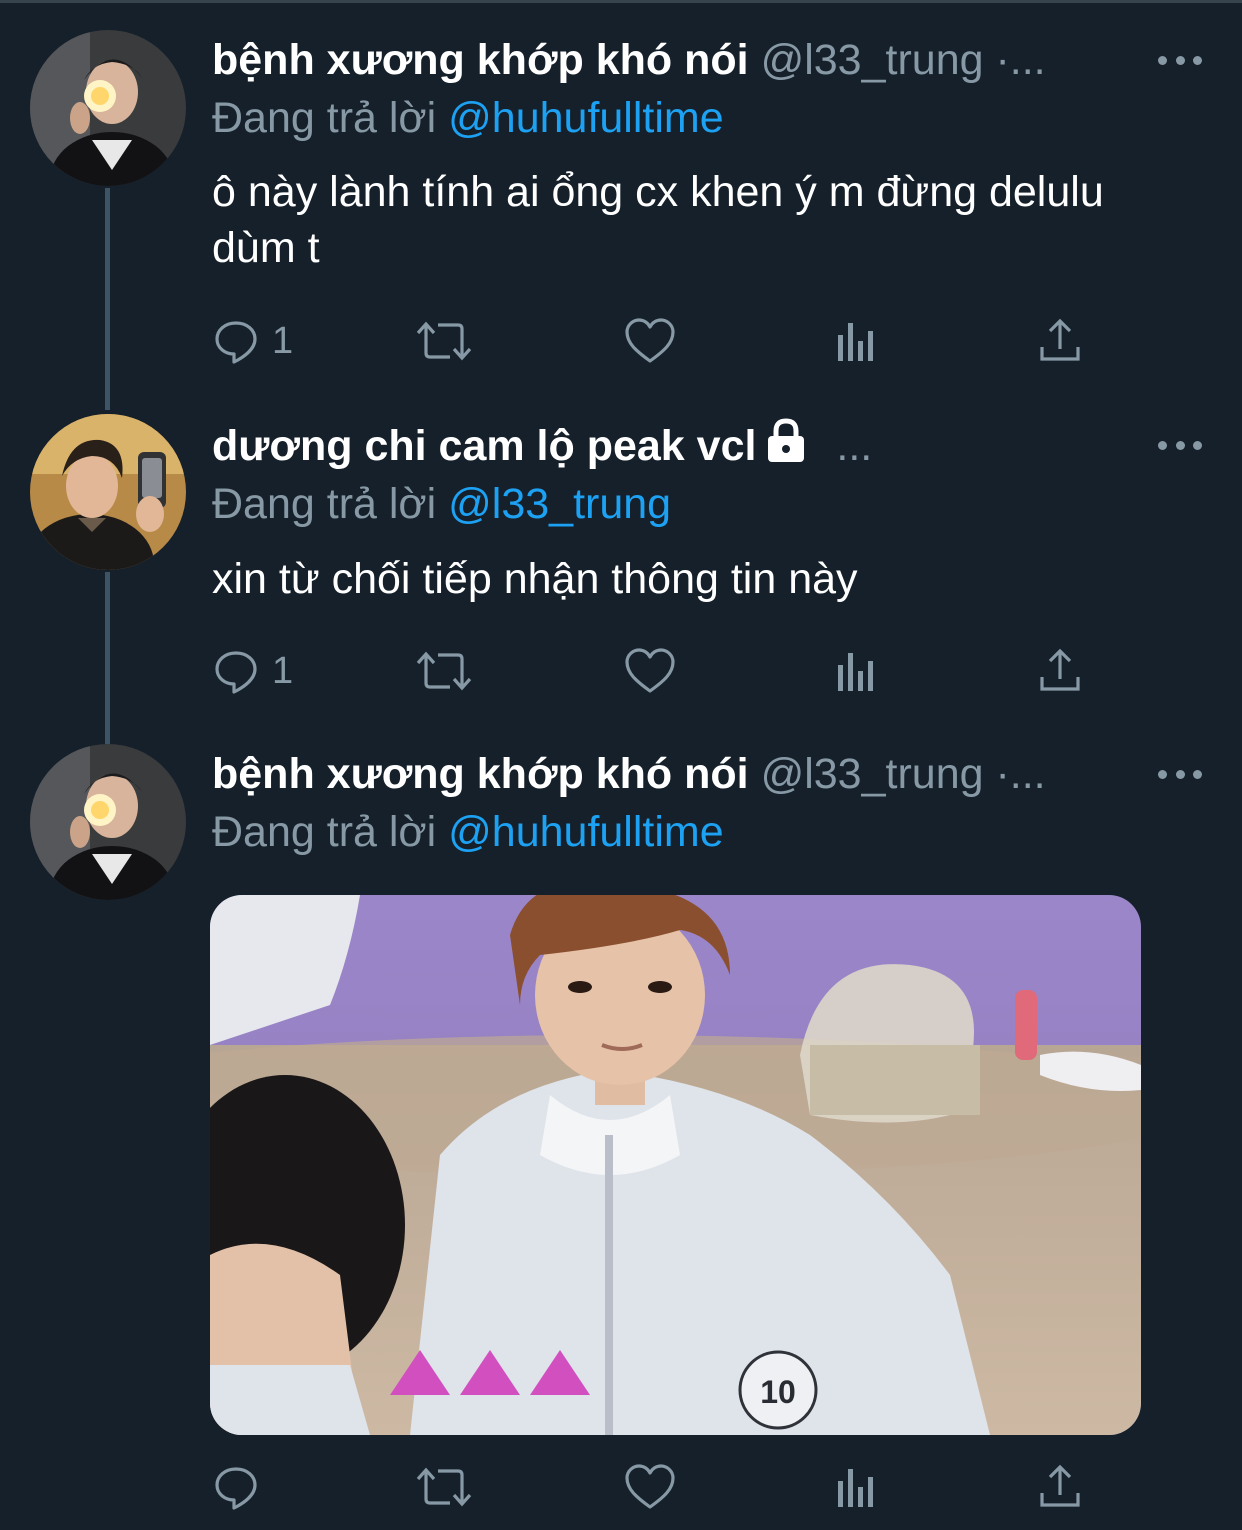 This screenshot has height=1530, width=1242. Describe the element at coordinates (559, 504) in the screenshot. I see `reply-mention-link: @l33_trung` at that location.